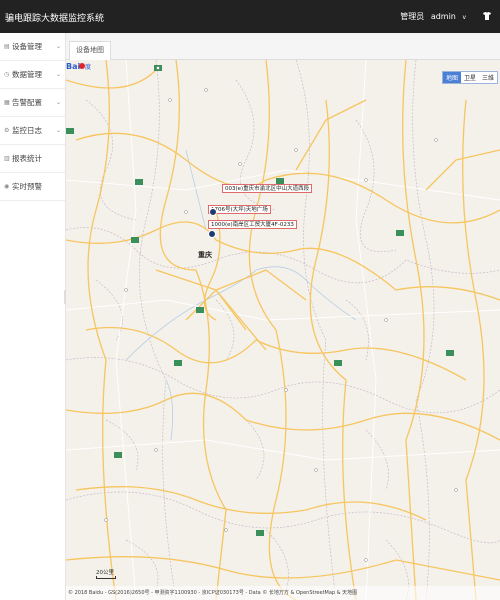 This screenshot has width=500, height=600. I want to click on chart-icon: ▥, so click(7, 158).